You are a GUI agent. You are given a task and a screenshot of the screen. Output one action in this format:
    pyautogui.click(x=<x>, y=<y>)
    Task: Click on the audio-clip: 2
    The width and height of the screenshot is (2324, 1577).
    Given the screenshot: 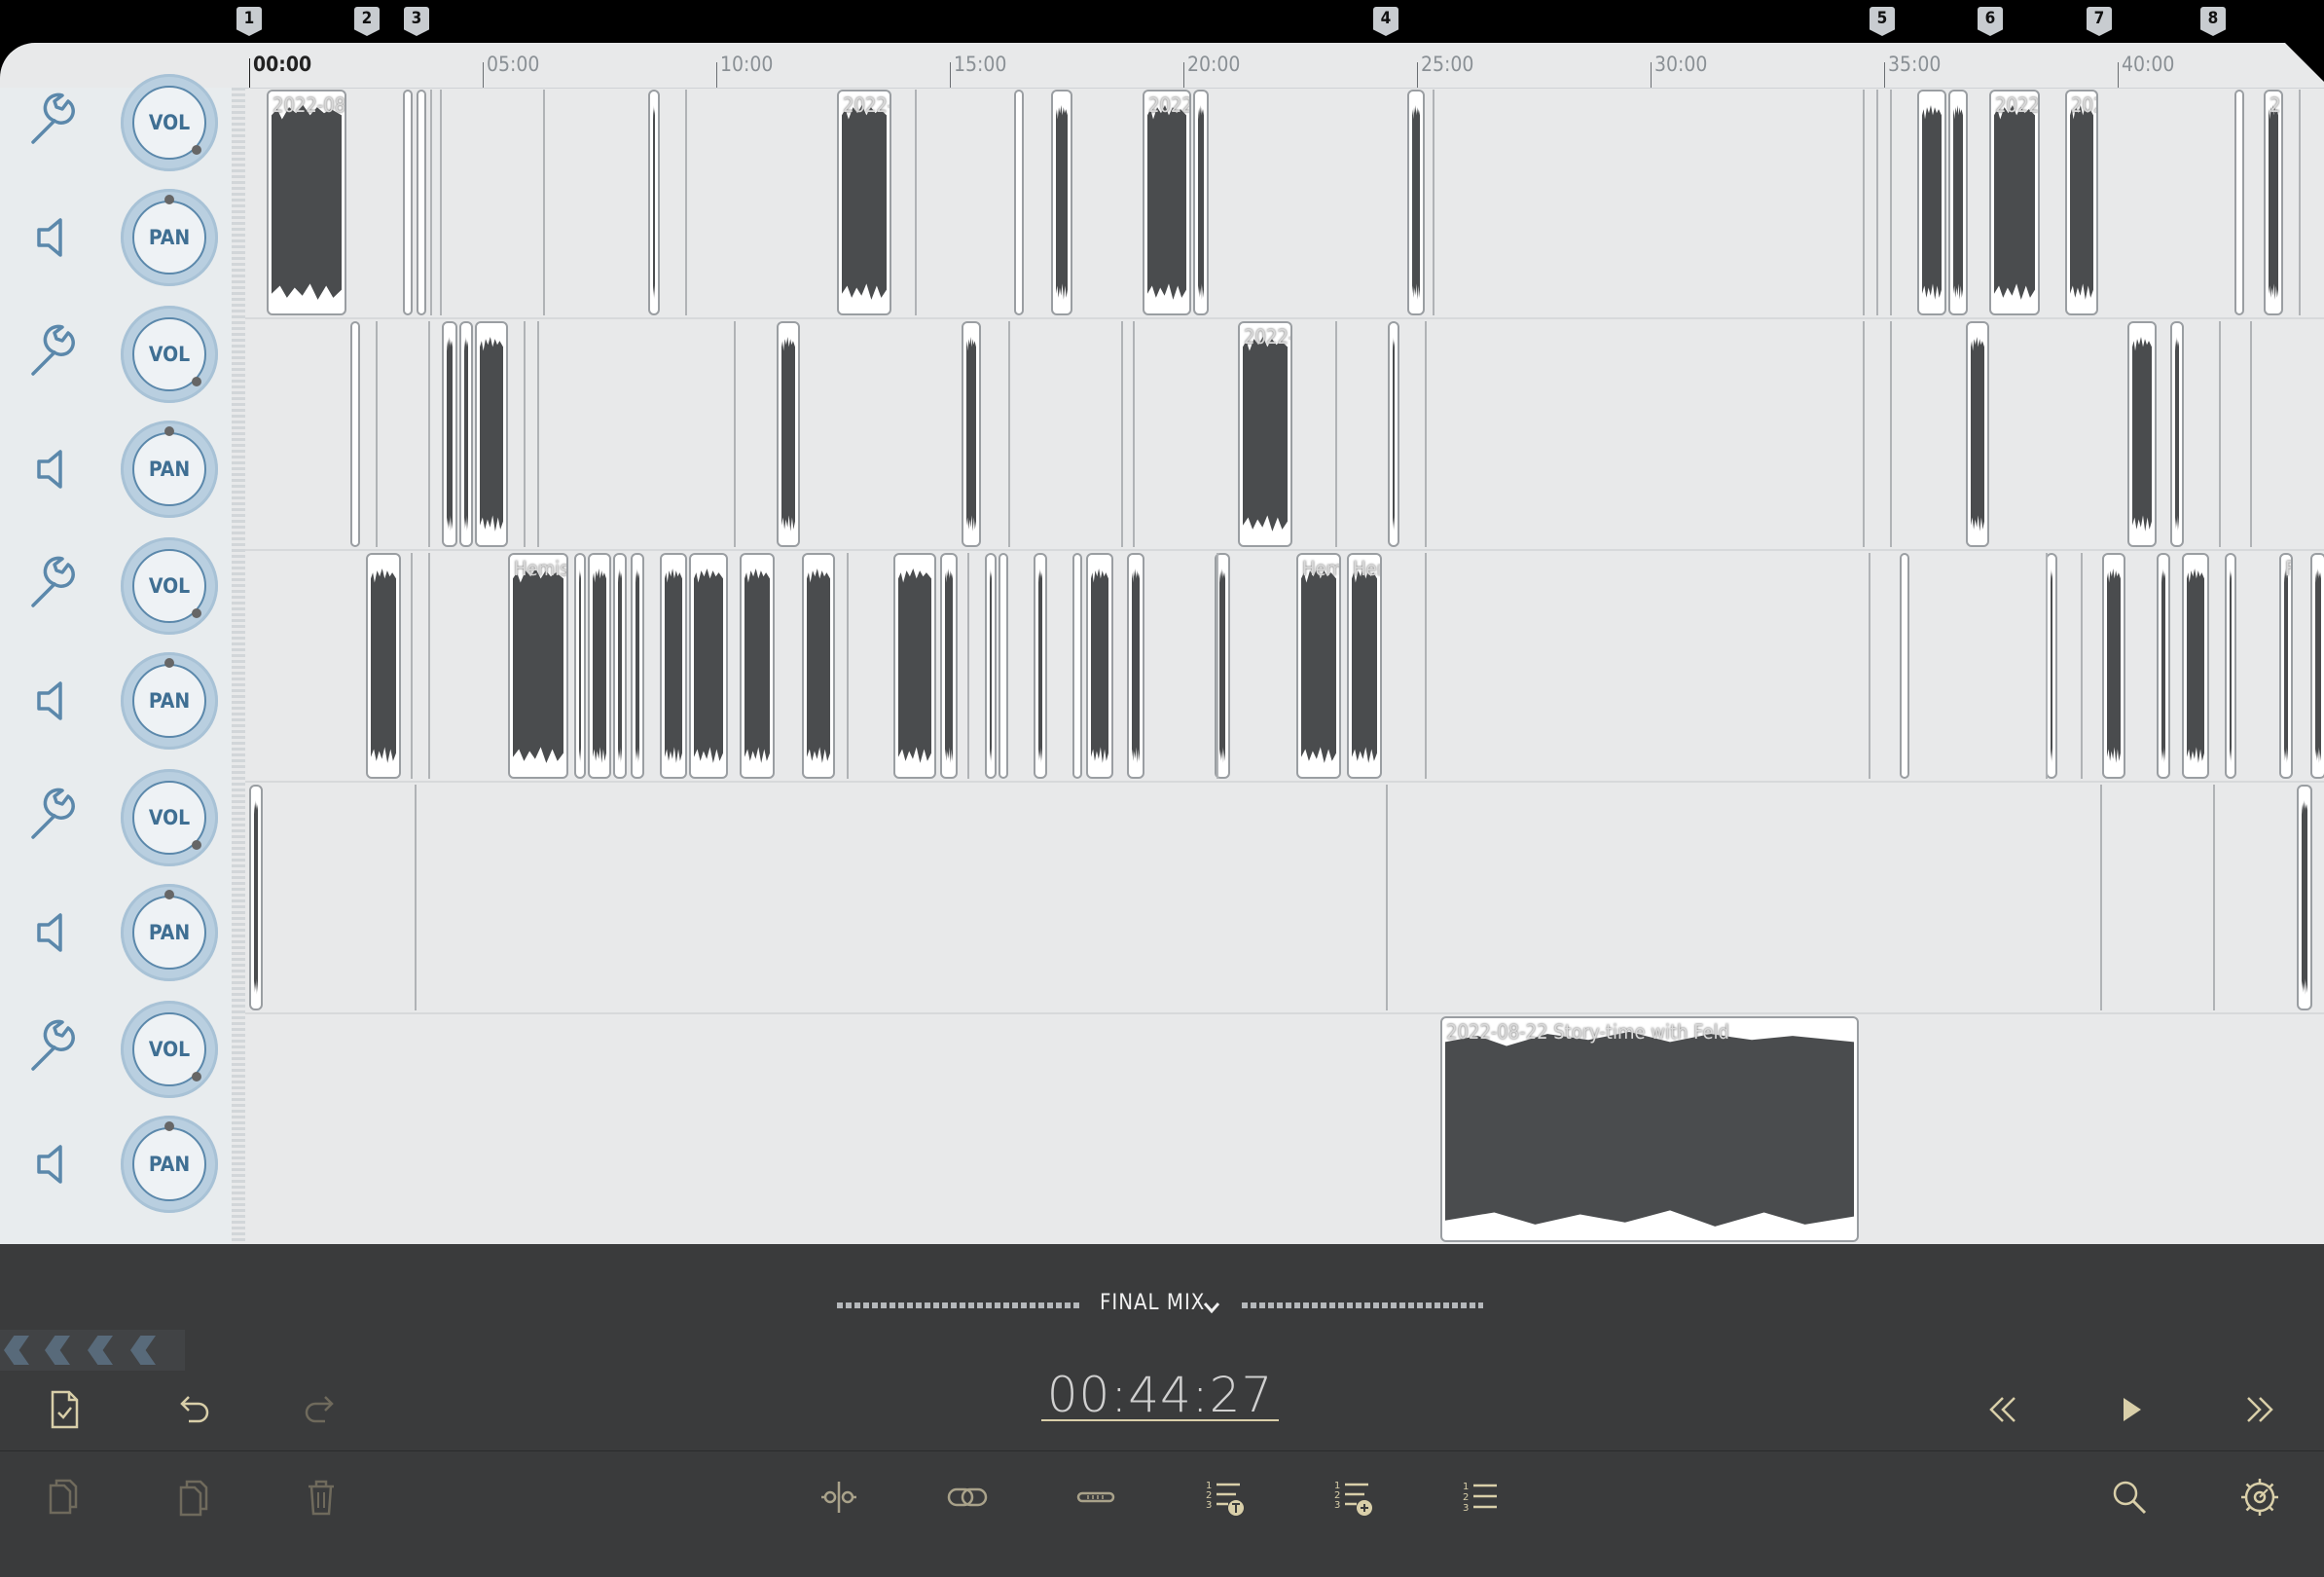 What is the action you would take?
    pyautogui.click(x=2273, y=202)
    